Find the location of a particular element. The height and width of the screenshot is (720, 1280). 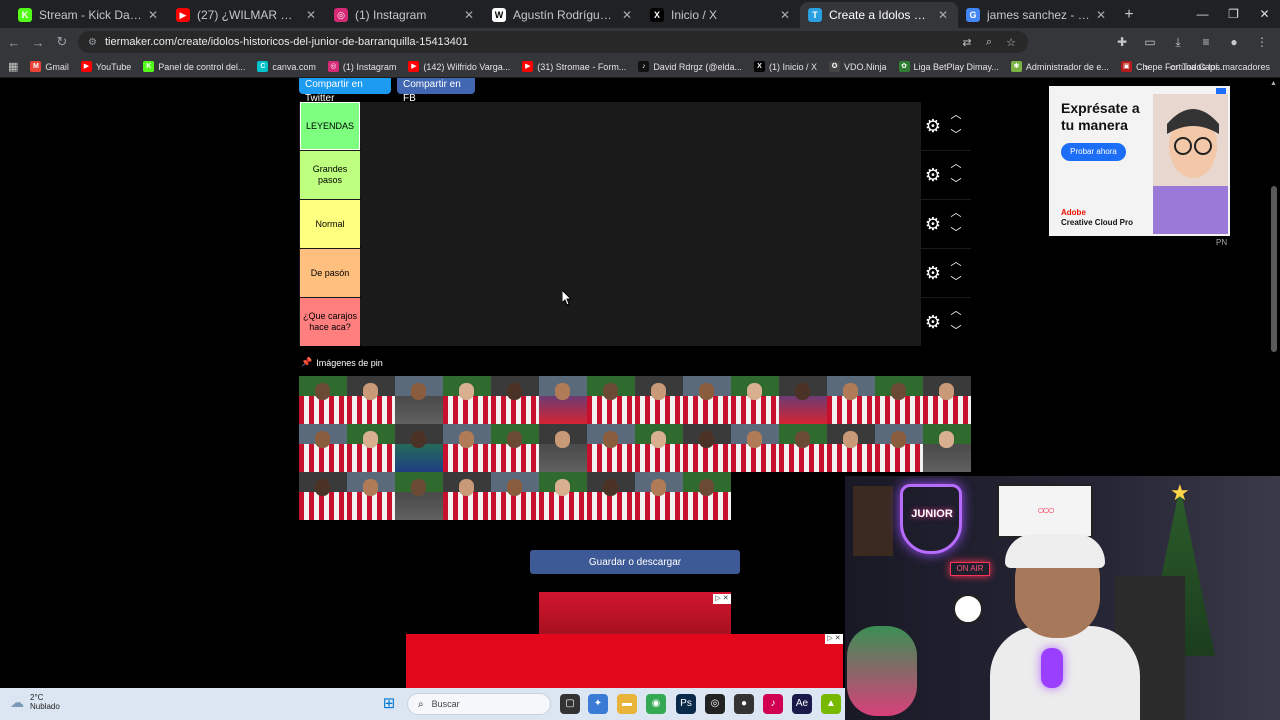

tier-label: ¿Que carajos hace aca? is located at coordinates (330, 322).